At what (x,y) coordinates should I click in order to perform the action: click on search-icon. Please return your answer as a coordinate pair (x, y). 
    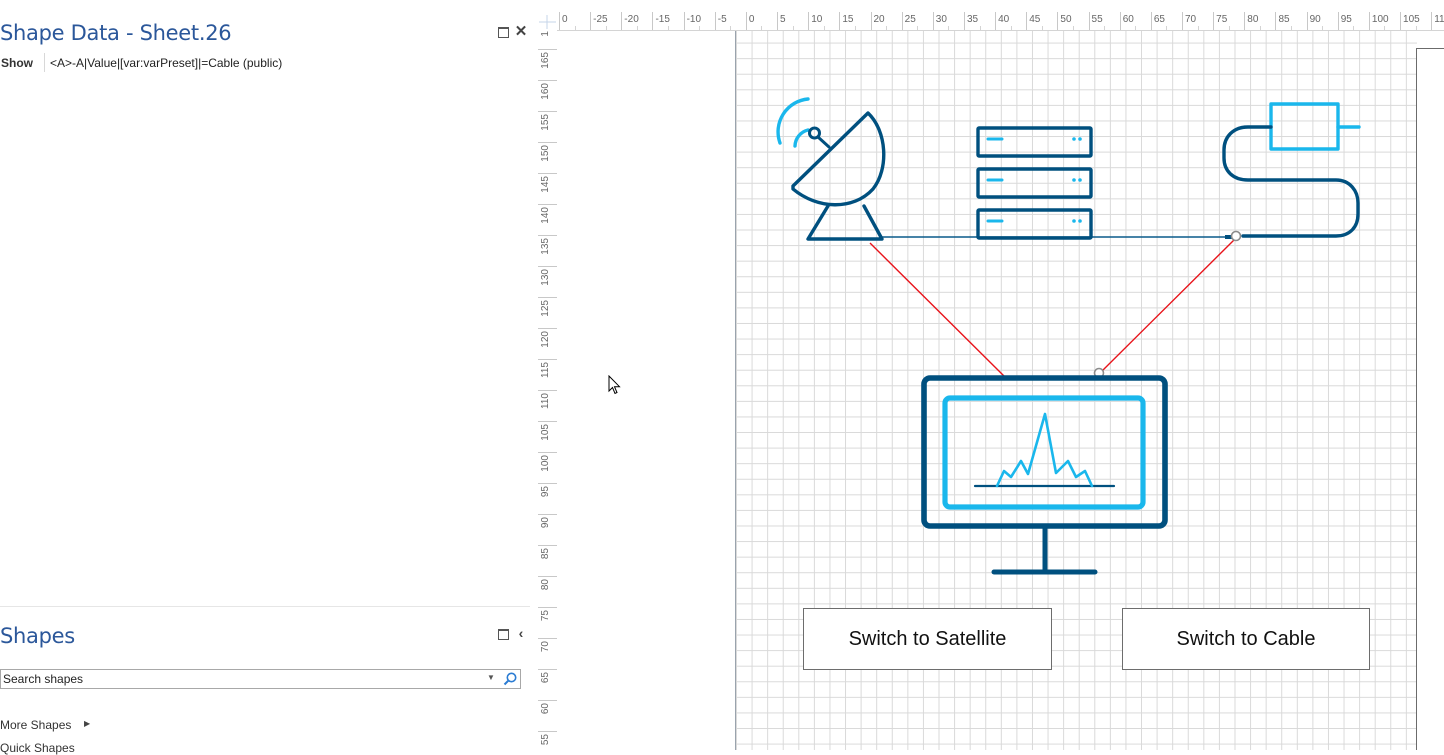
    Looking at the image, I should click on (510, 679).